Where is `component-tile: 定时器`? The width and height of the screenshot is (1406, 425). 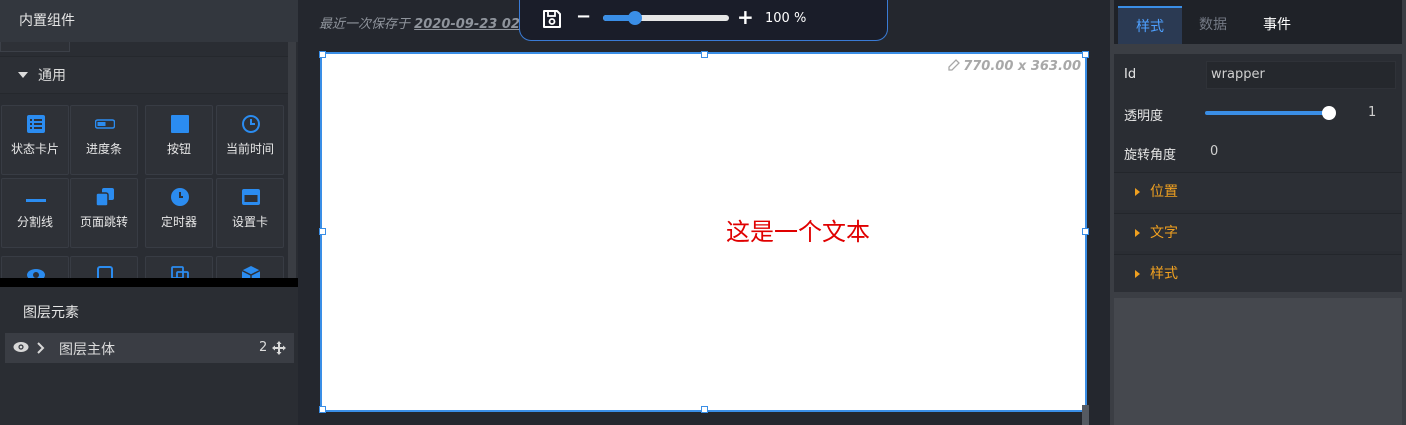
component-tile: 定时器 is located at coordinates (179, 213).